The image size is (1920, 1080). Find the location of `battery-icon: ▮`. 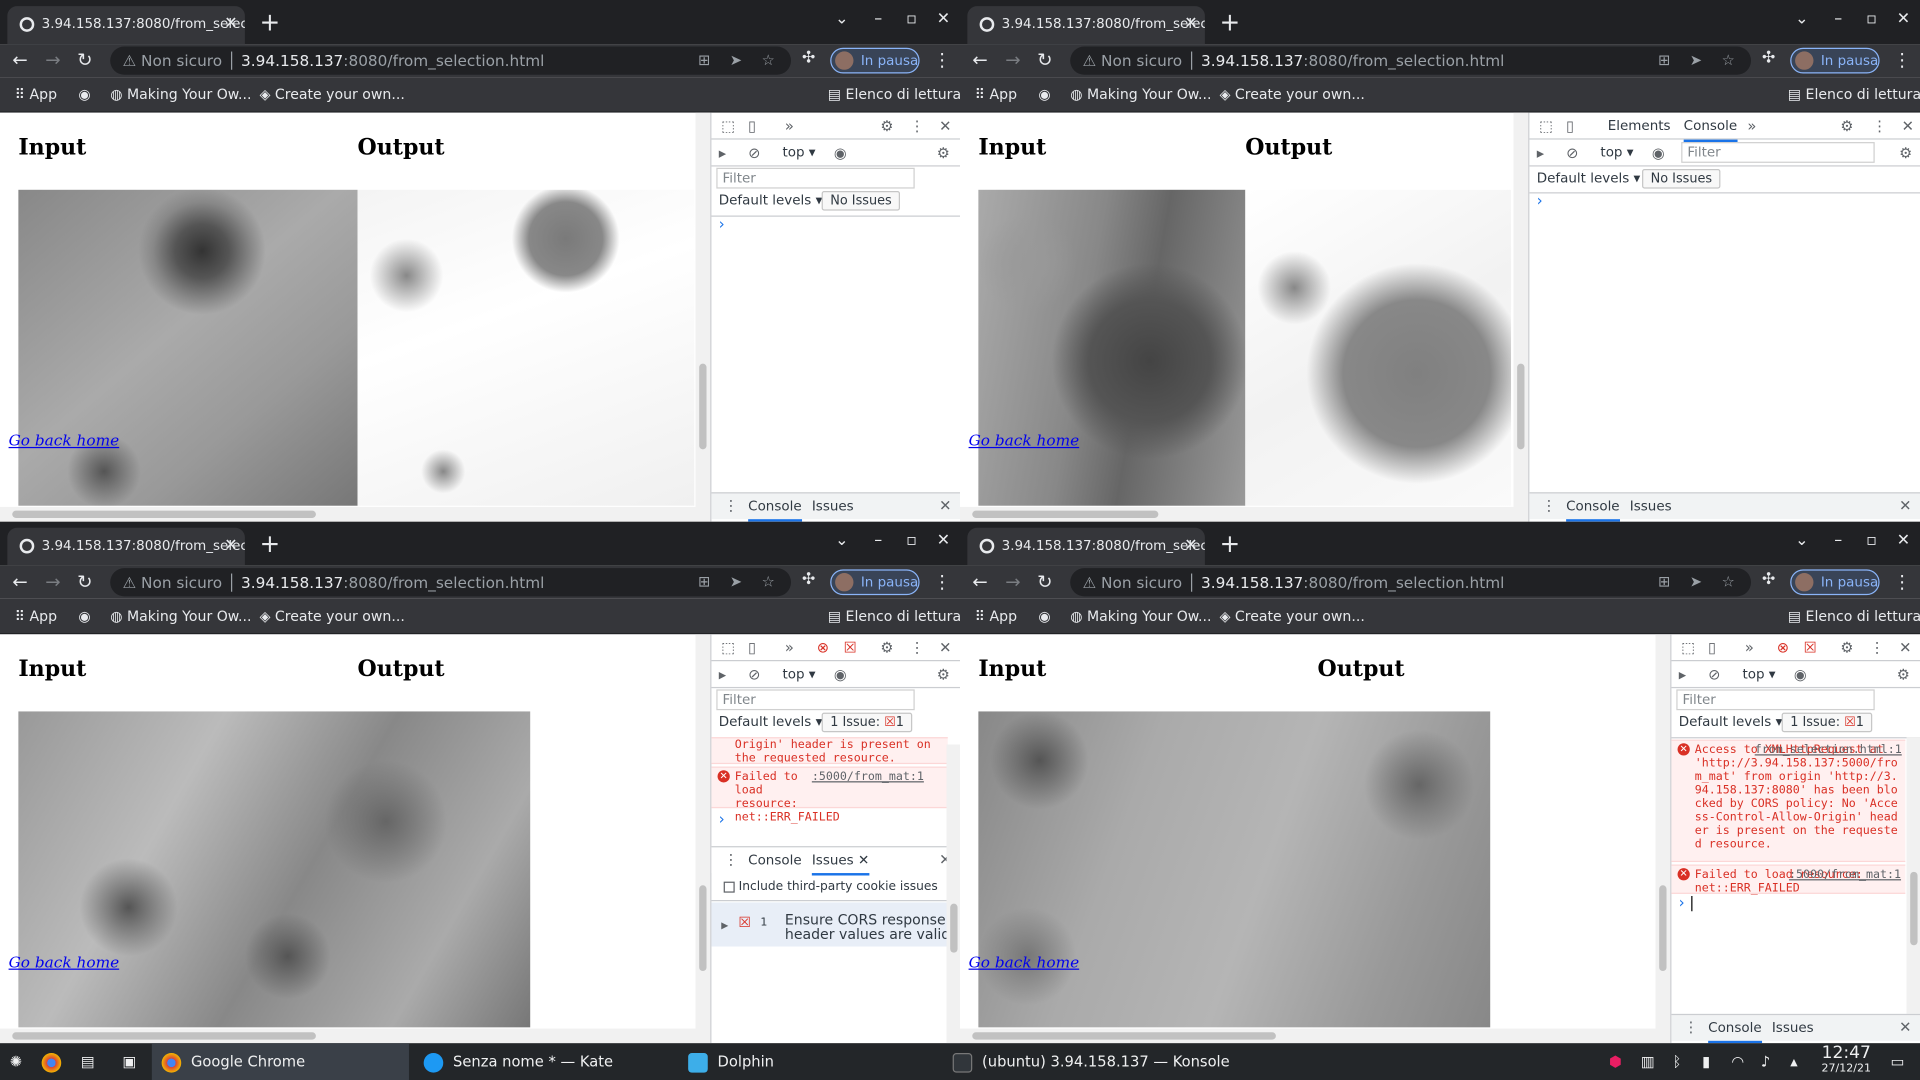

battery-icon: ▮ is located at coordinates (1706, 1061).